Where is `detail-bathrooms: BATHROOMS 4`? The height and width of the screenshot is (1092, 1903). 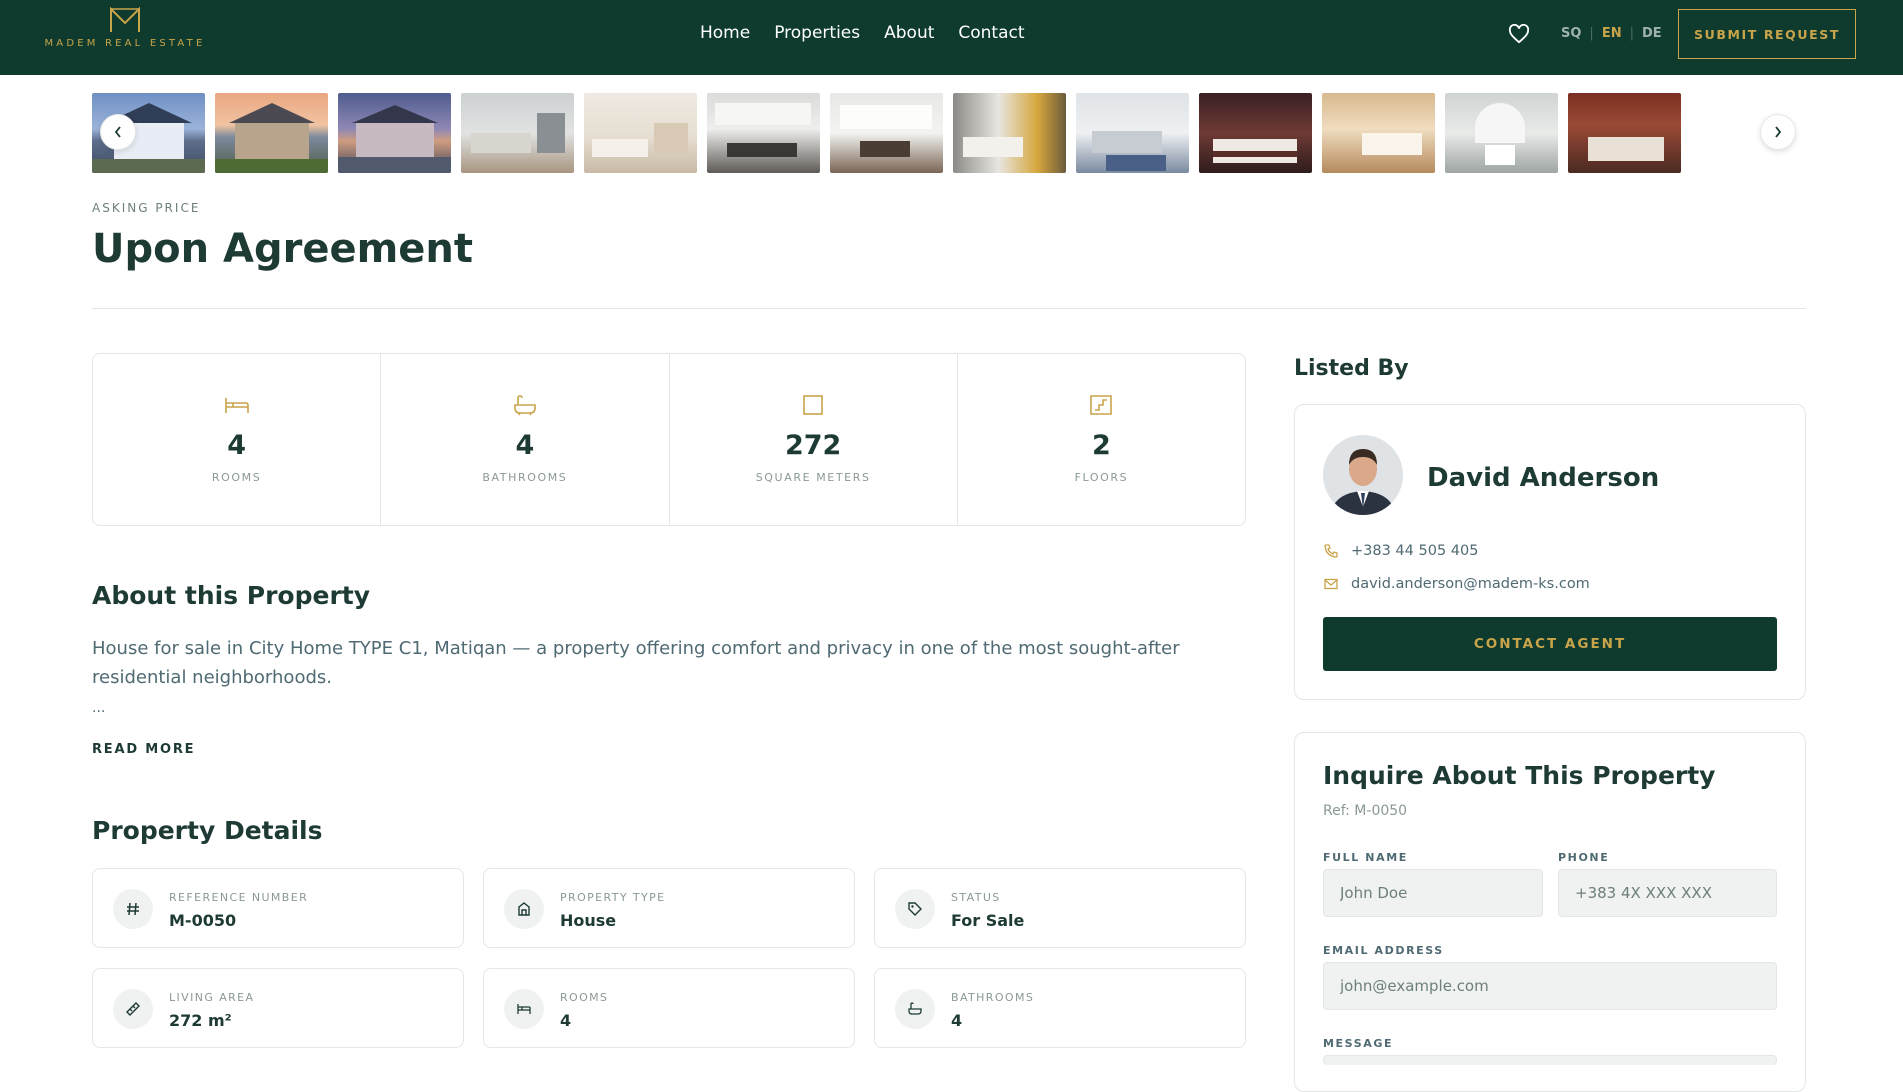 detail-bathrooms: BATHROOMS 4 is located at coordinates (1060, 1008).